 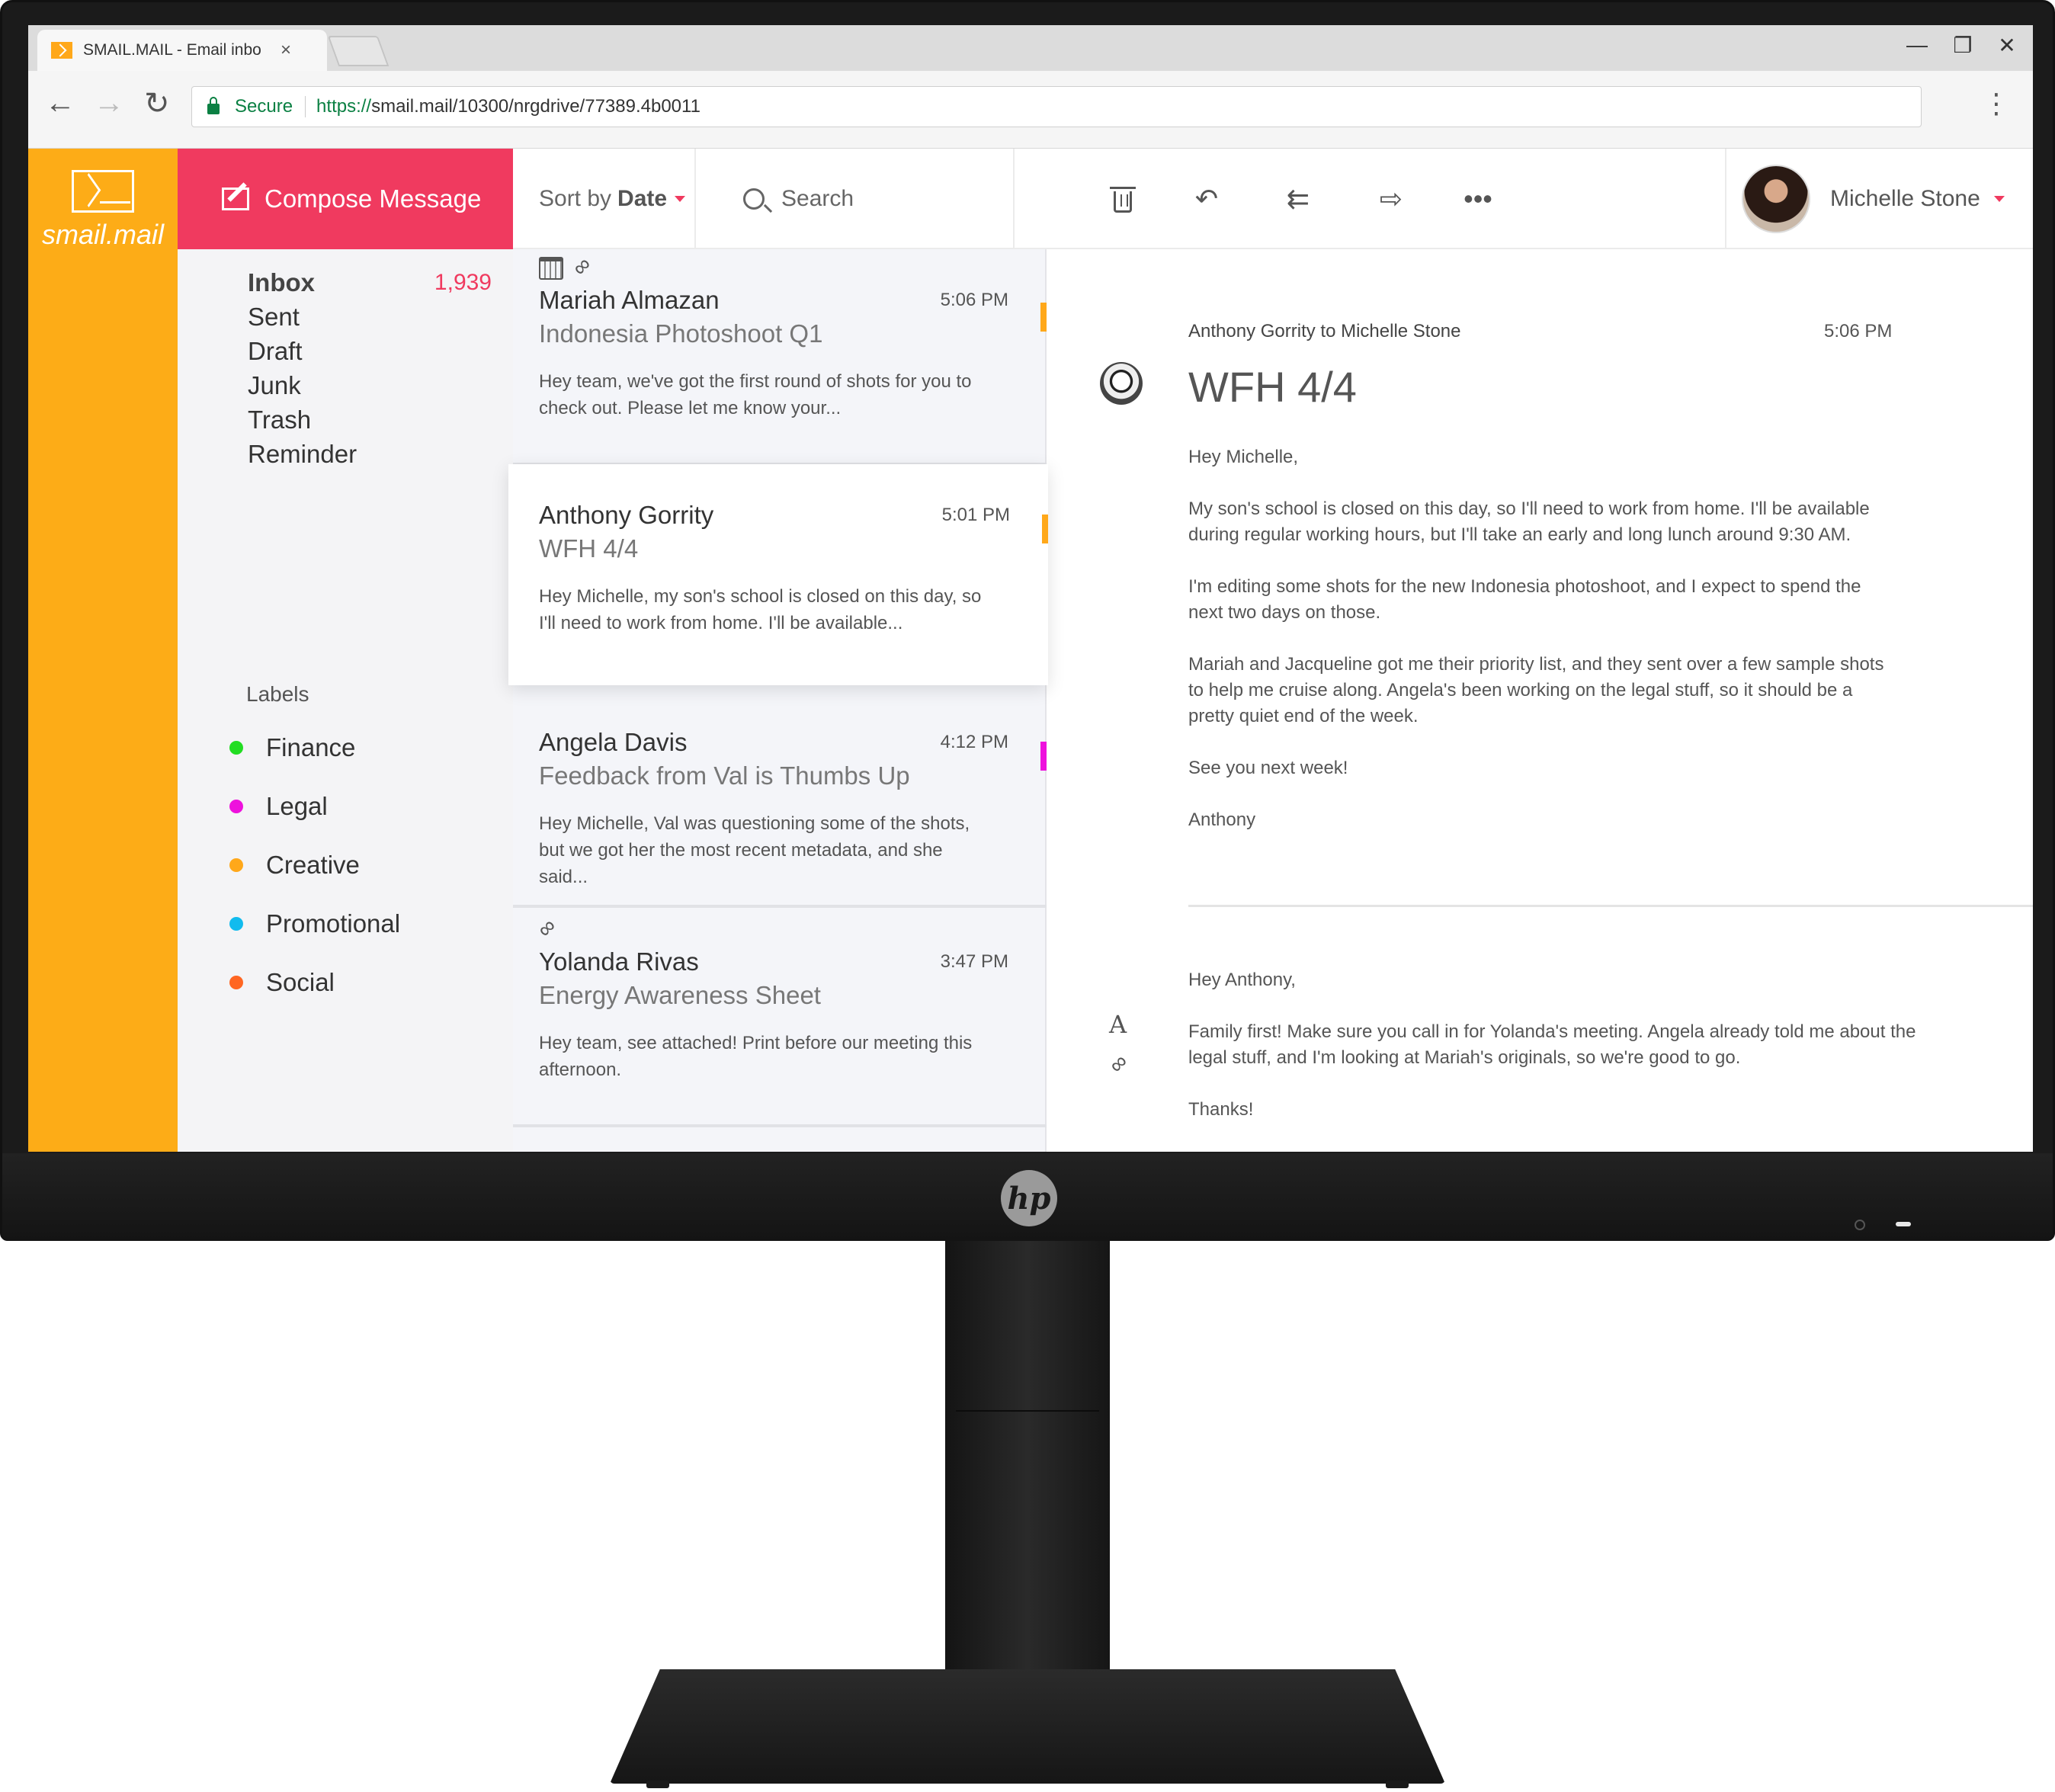 What do you see at coordinates (60, 103) in the screenshot?
I see `back-icon: ←` at bounding box center [60, 103].